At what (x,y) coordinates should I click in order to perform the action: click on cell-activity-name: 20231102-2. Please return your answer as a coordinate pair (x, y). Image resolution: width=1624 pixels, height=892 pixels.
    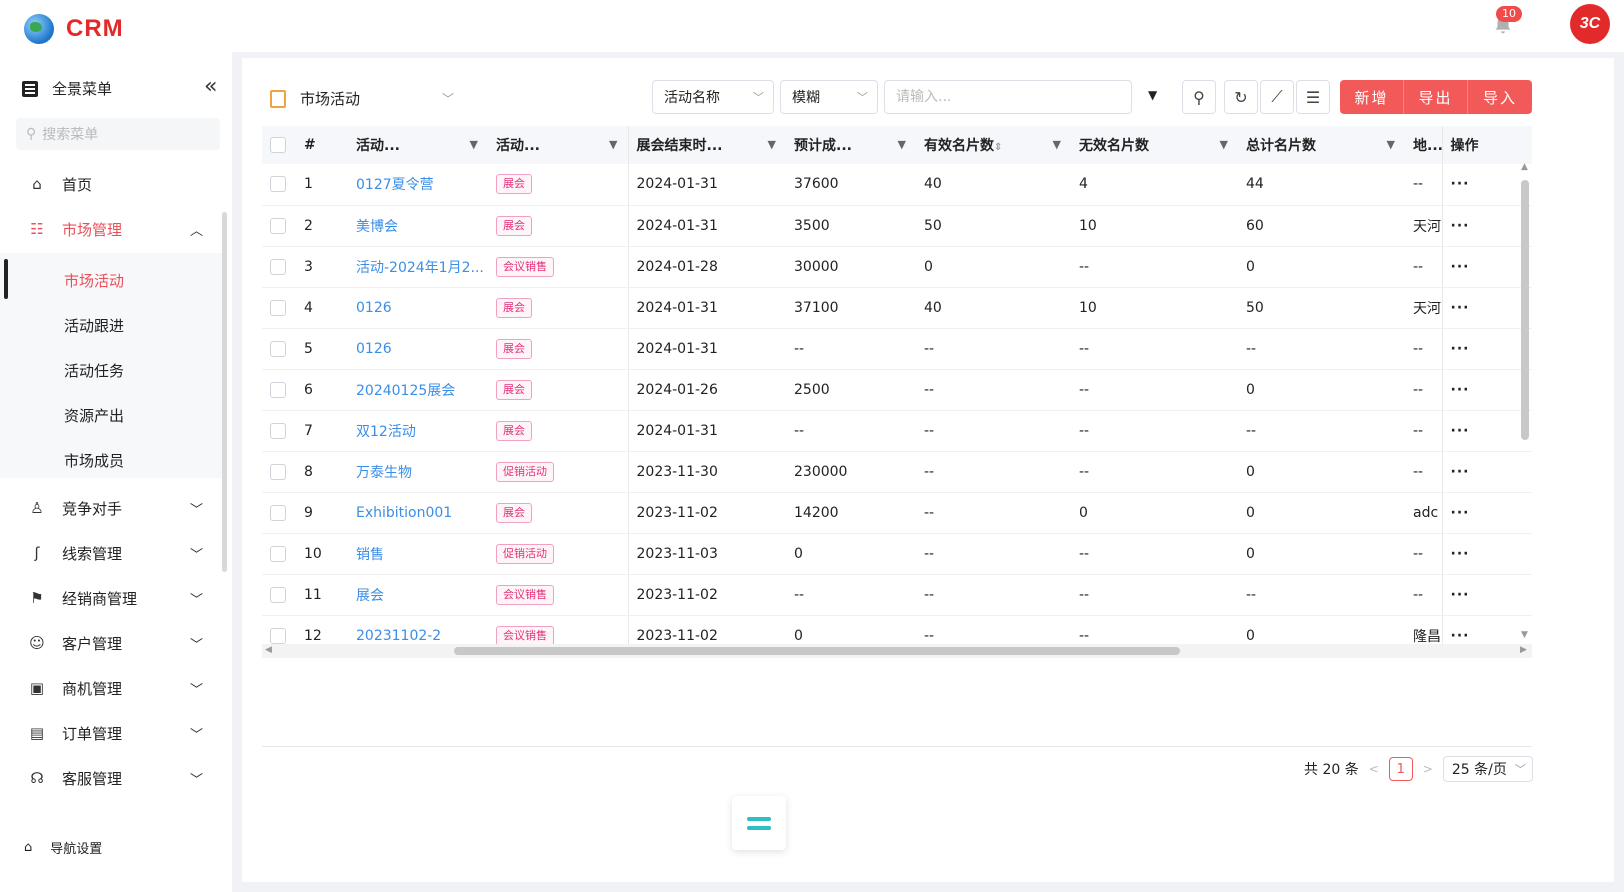
    Looking at the image, I should click on (418, 630).